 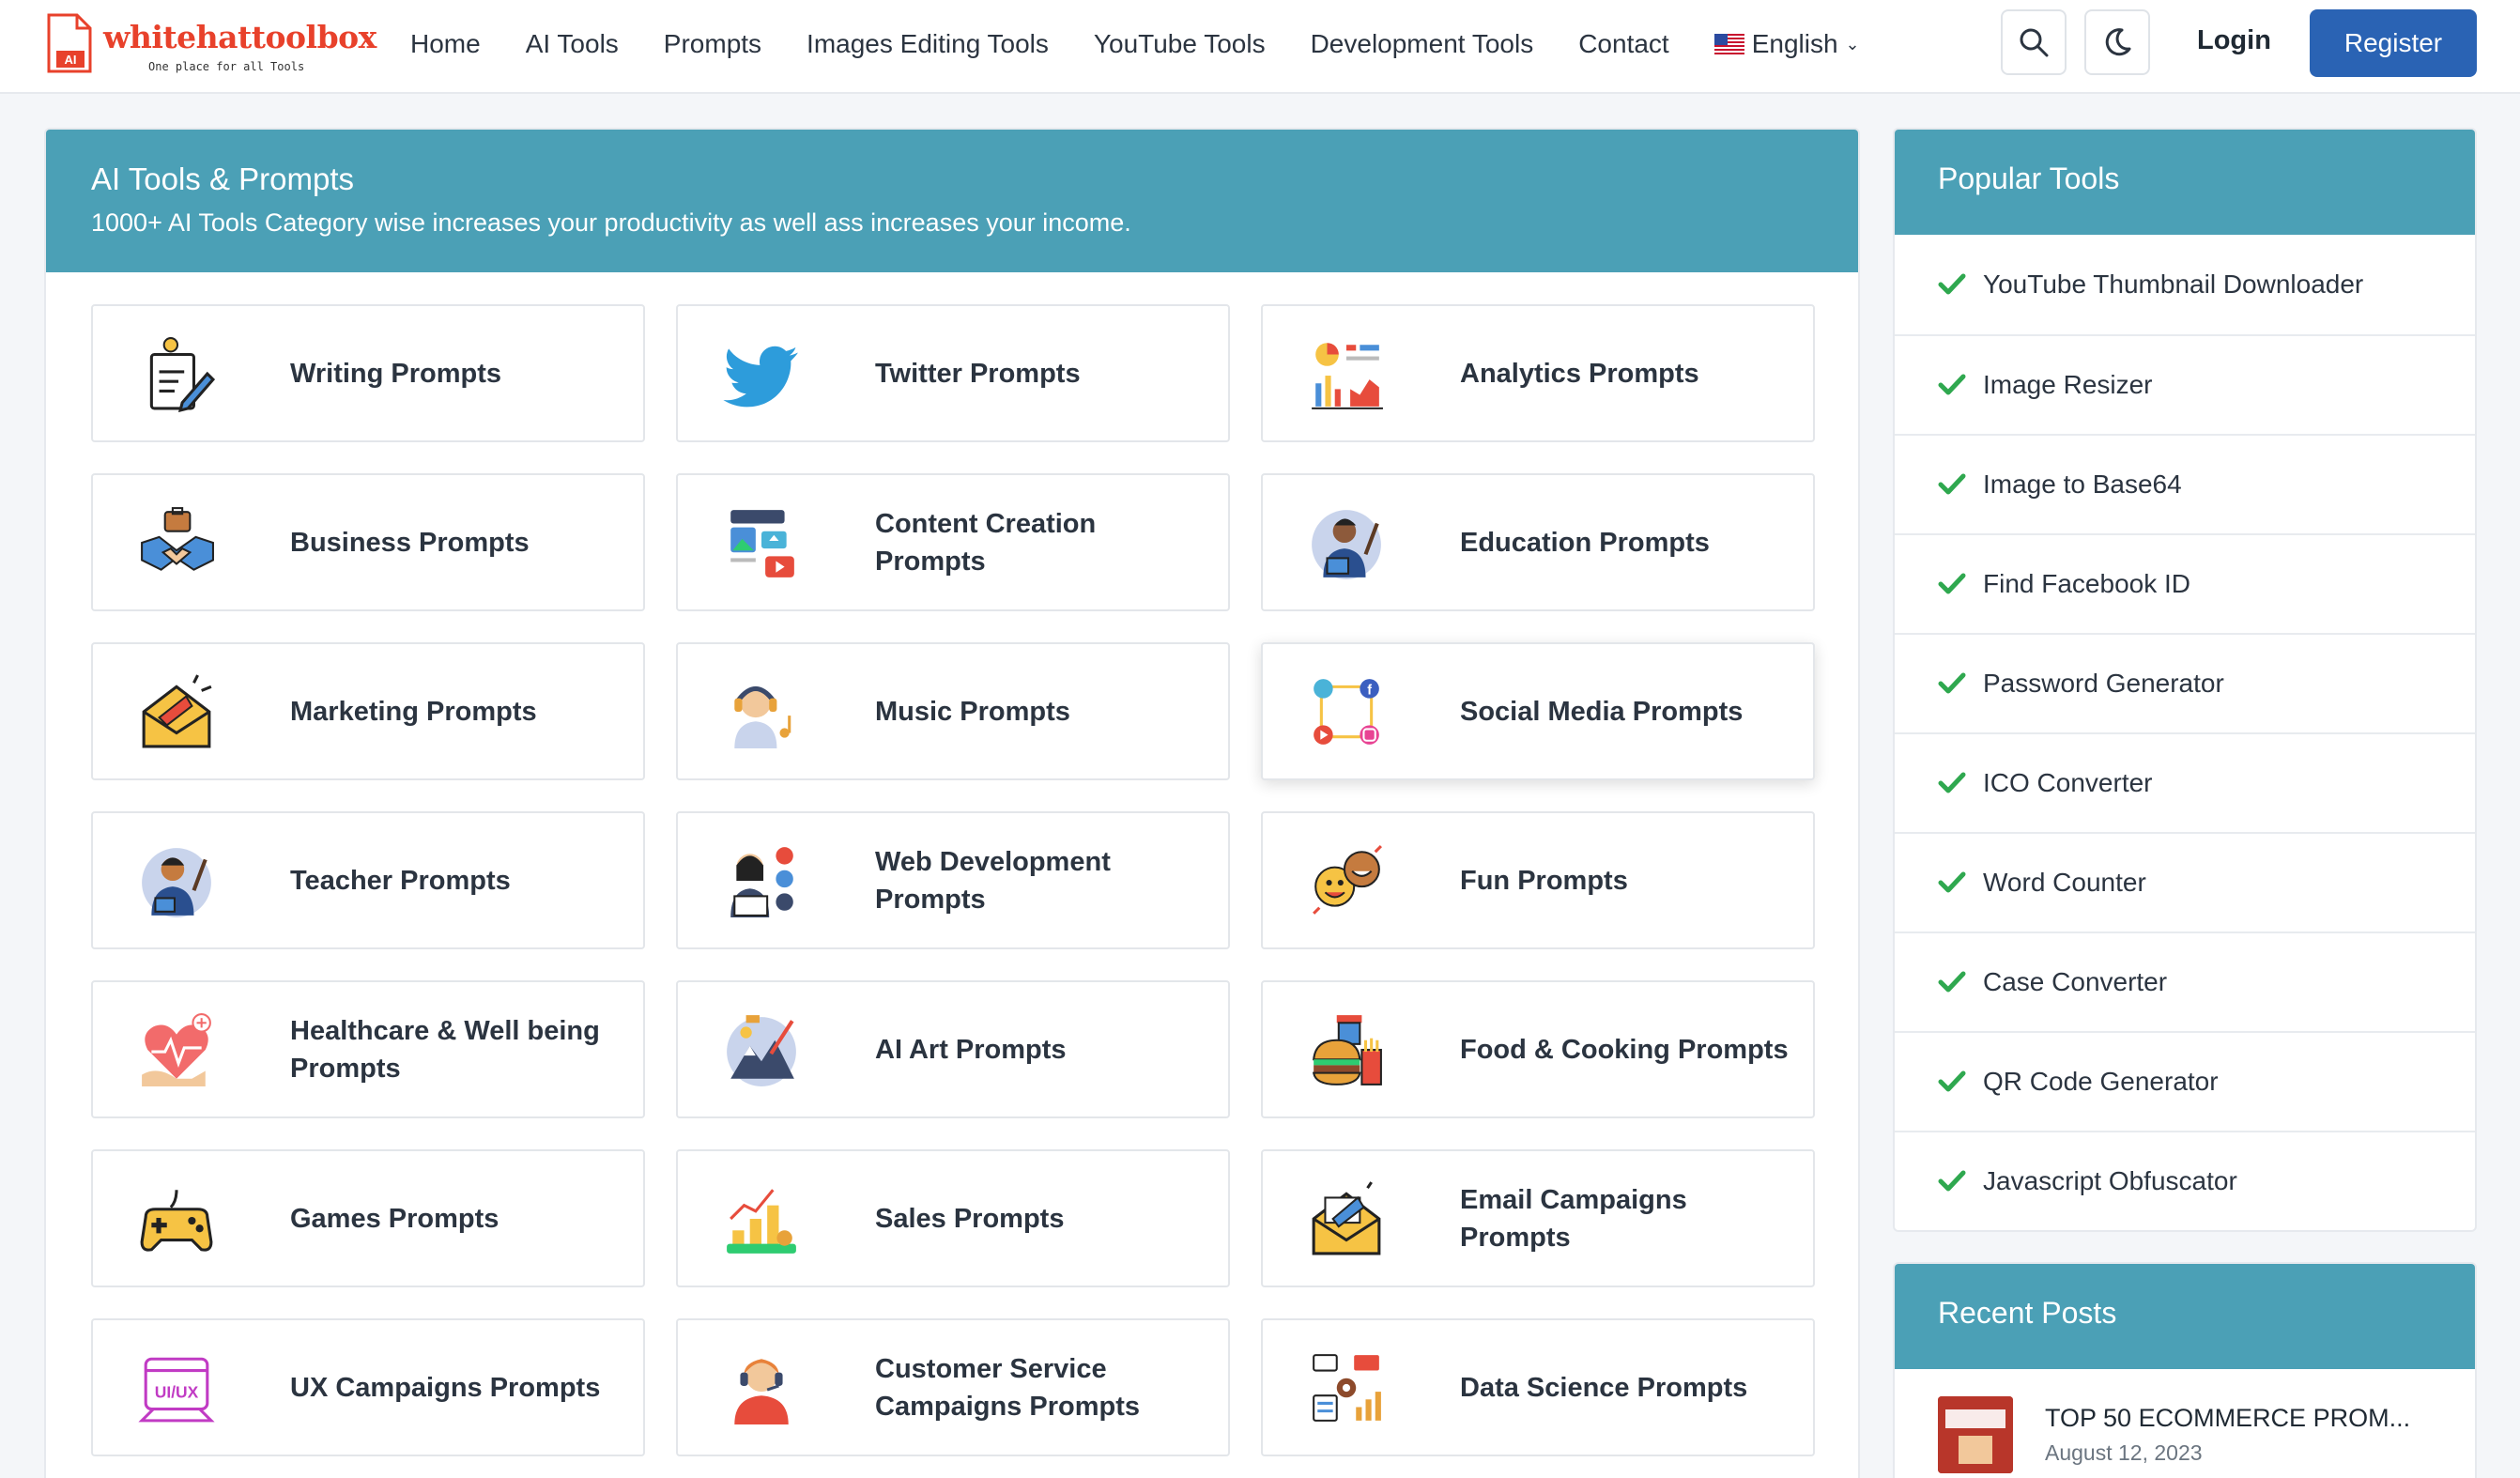 I want to click on gamepad-icon, so click(x=176, y=1220).